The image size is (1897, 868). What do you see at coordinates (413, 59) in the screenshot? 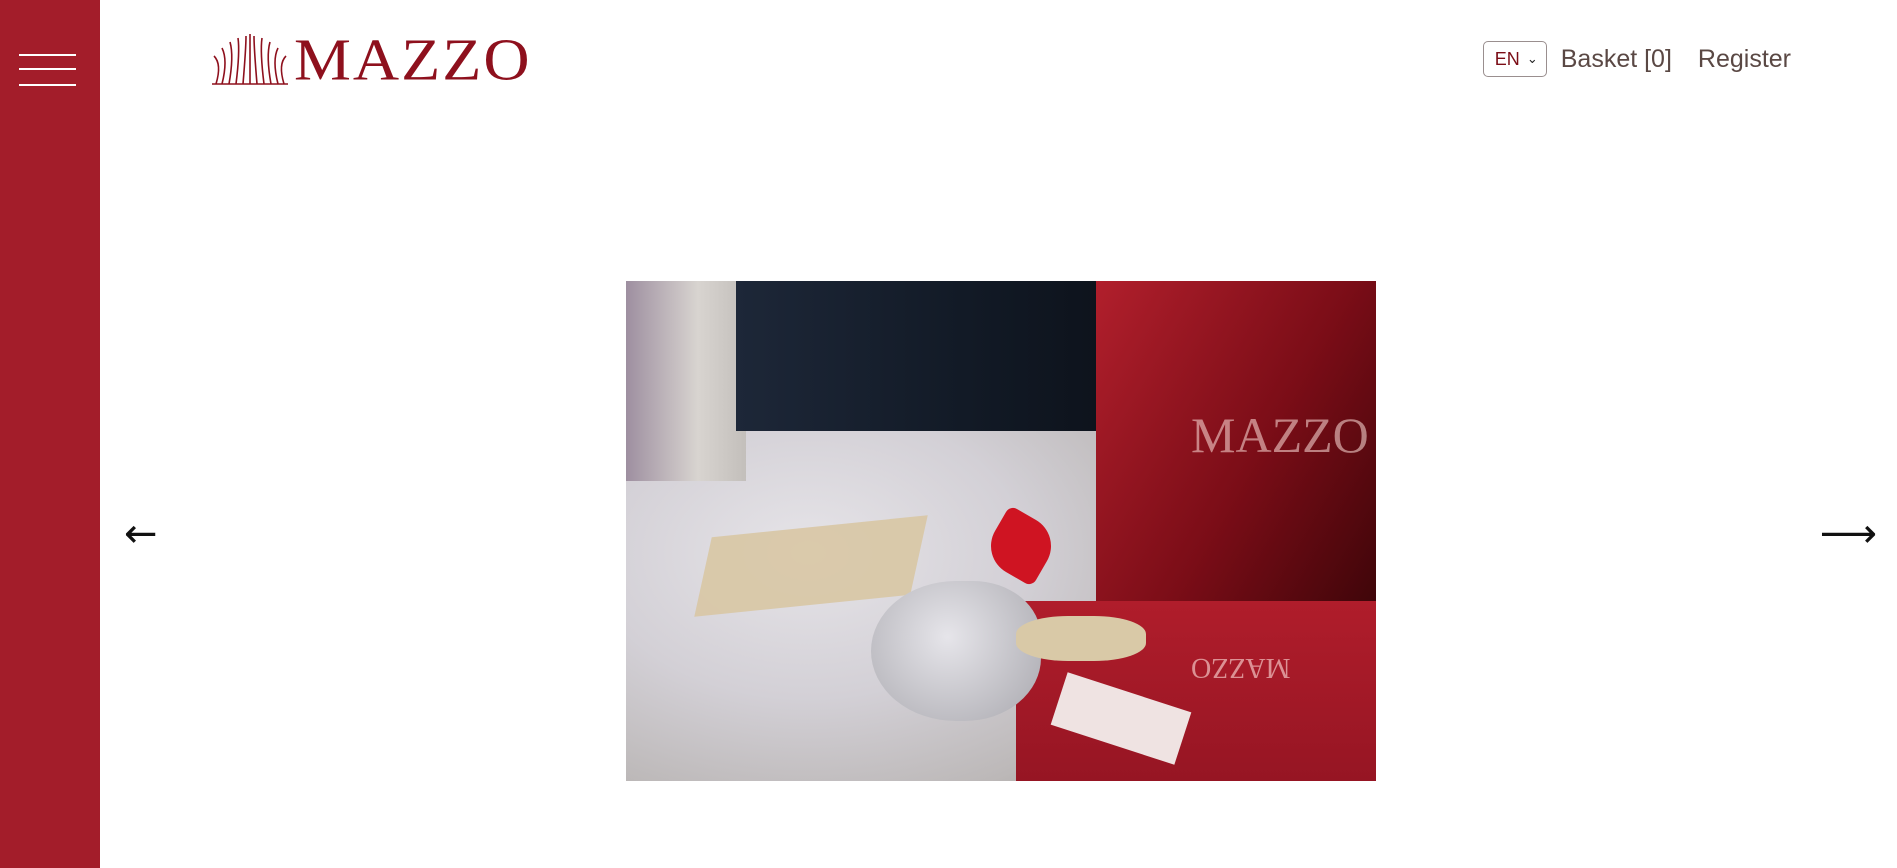
I see `brand-name: MAZZO` at bounding box center [413, 59].